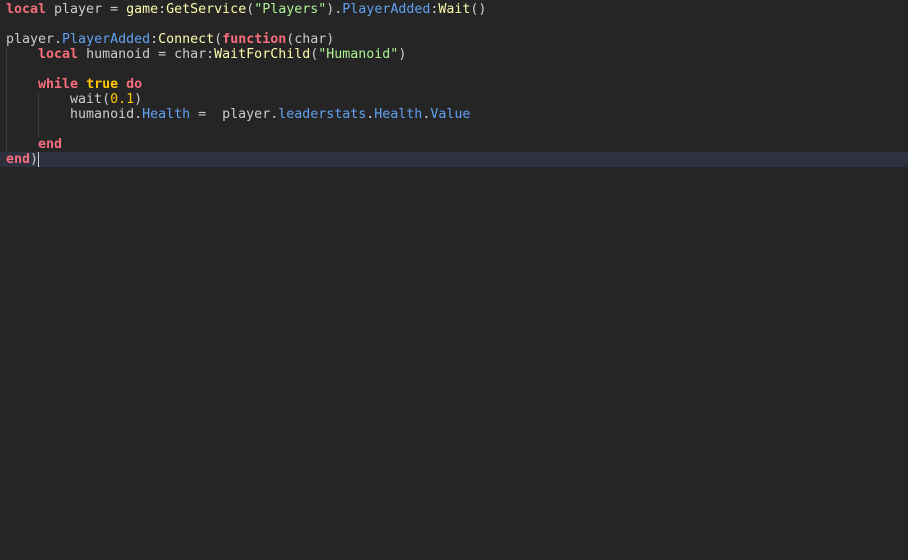 The height and width of the screenshot is (560, 908). What do you see at coordinates (58, 99) in the screenshot?
I see `code-token-id: wait(` at bounding box center [58, 99].